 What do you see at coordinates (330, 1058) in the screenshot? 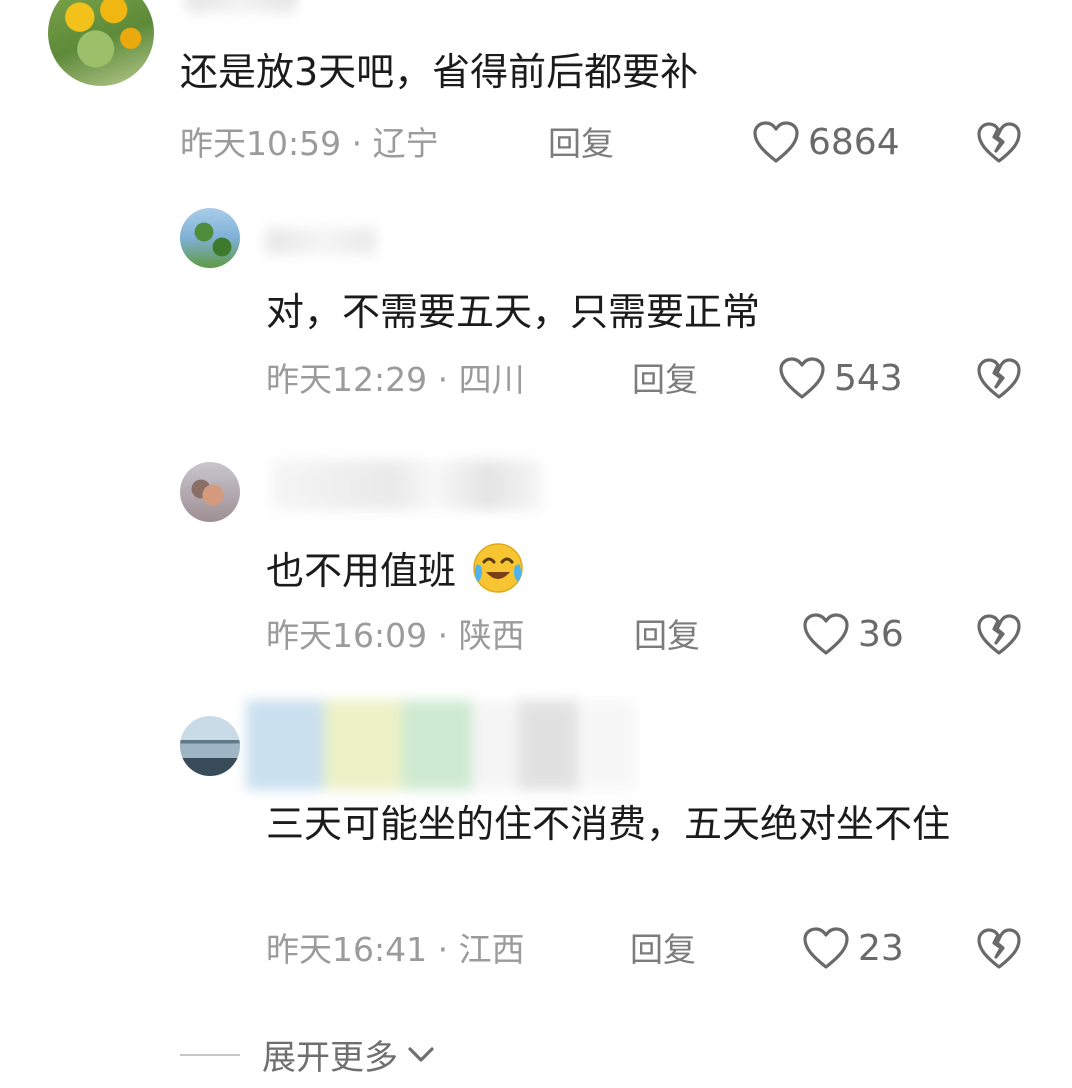
I see `expand-more-label: 展开更多` at bounding box center [330, 1058].